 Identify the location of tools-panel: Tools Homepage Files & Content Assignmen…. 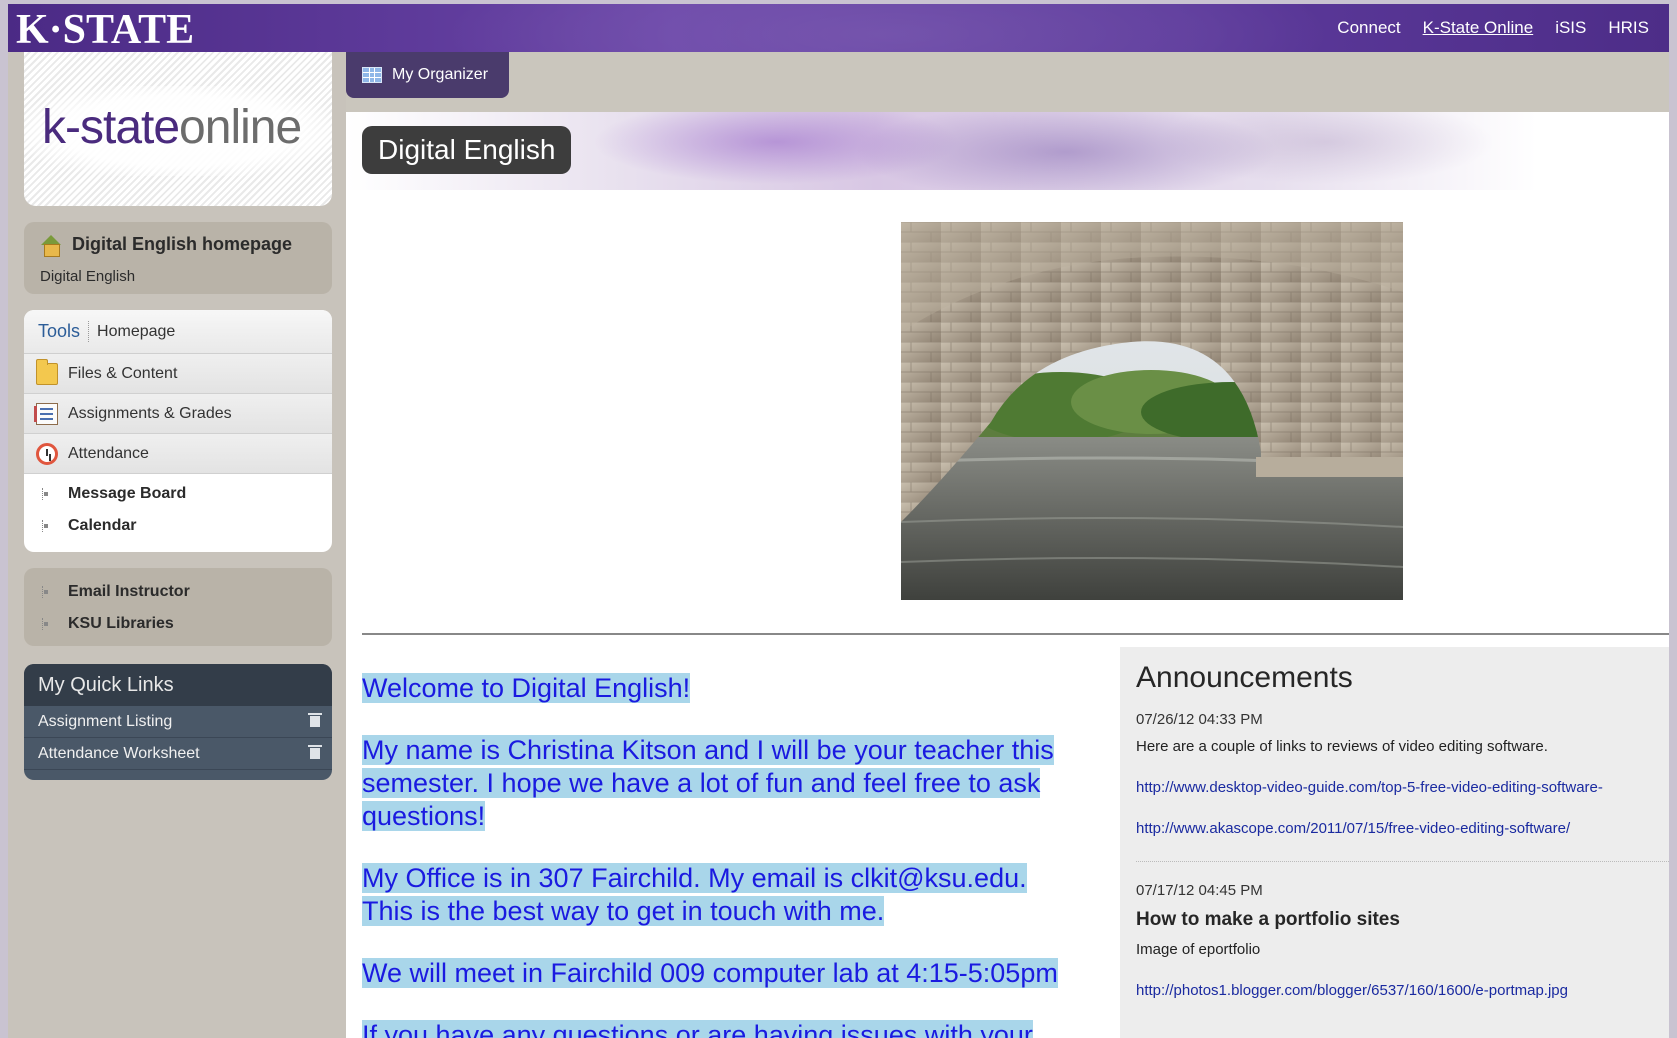
(178, 431).